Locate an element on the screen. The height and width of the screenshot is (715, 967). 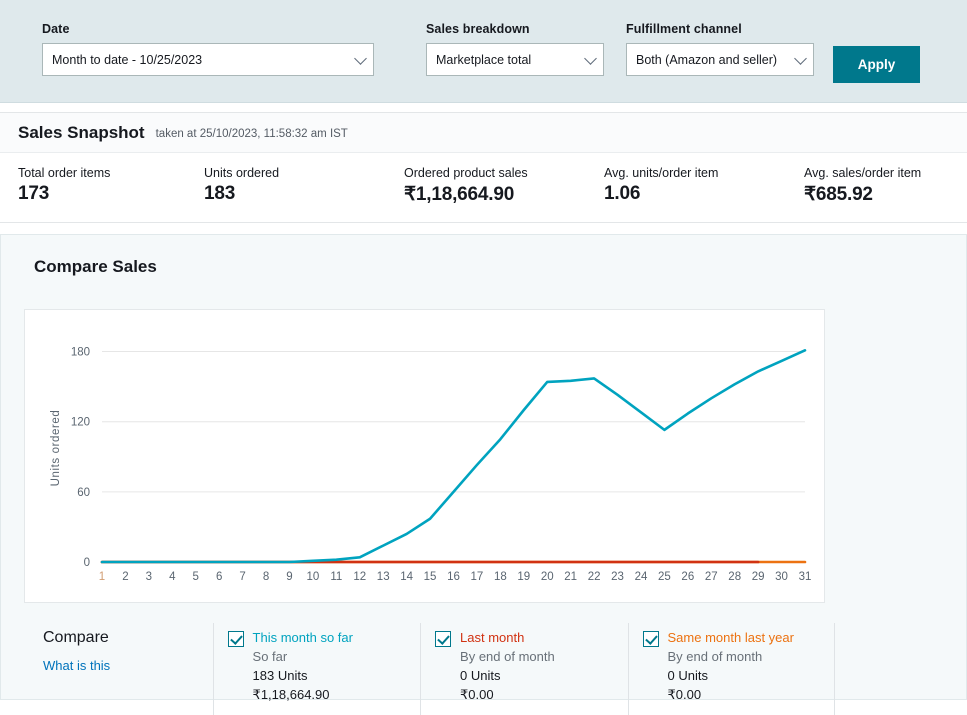
svg-text: 8 is located at coordinates (266, 577).